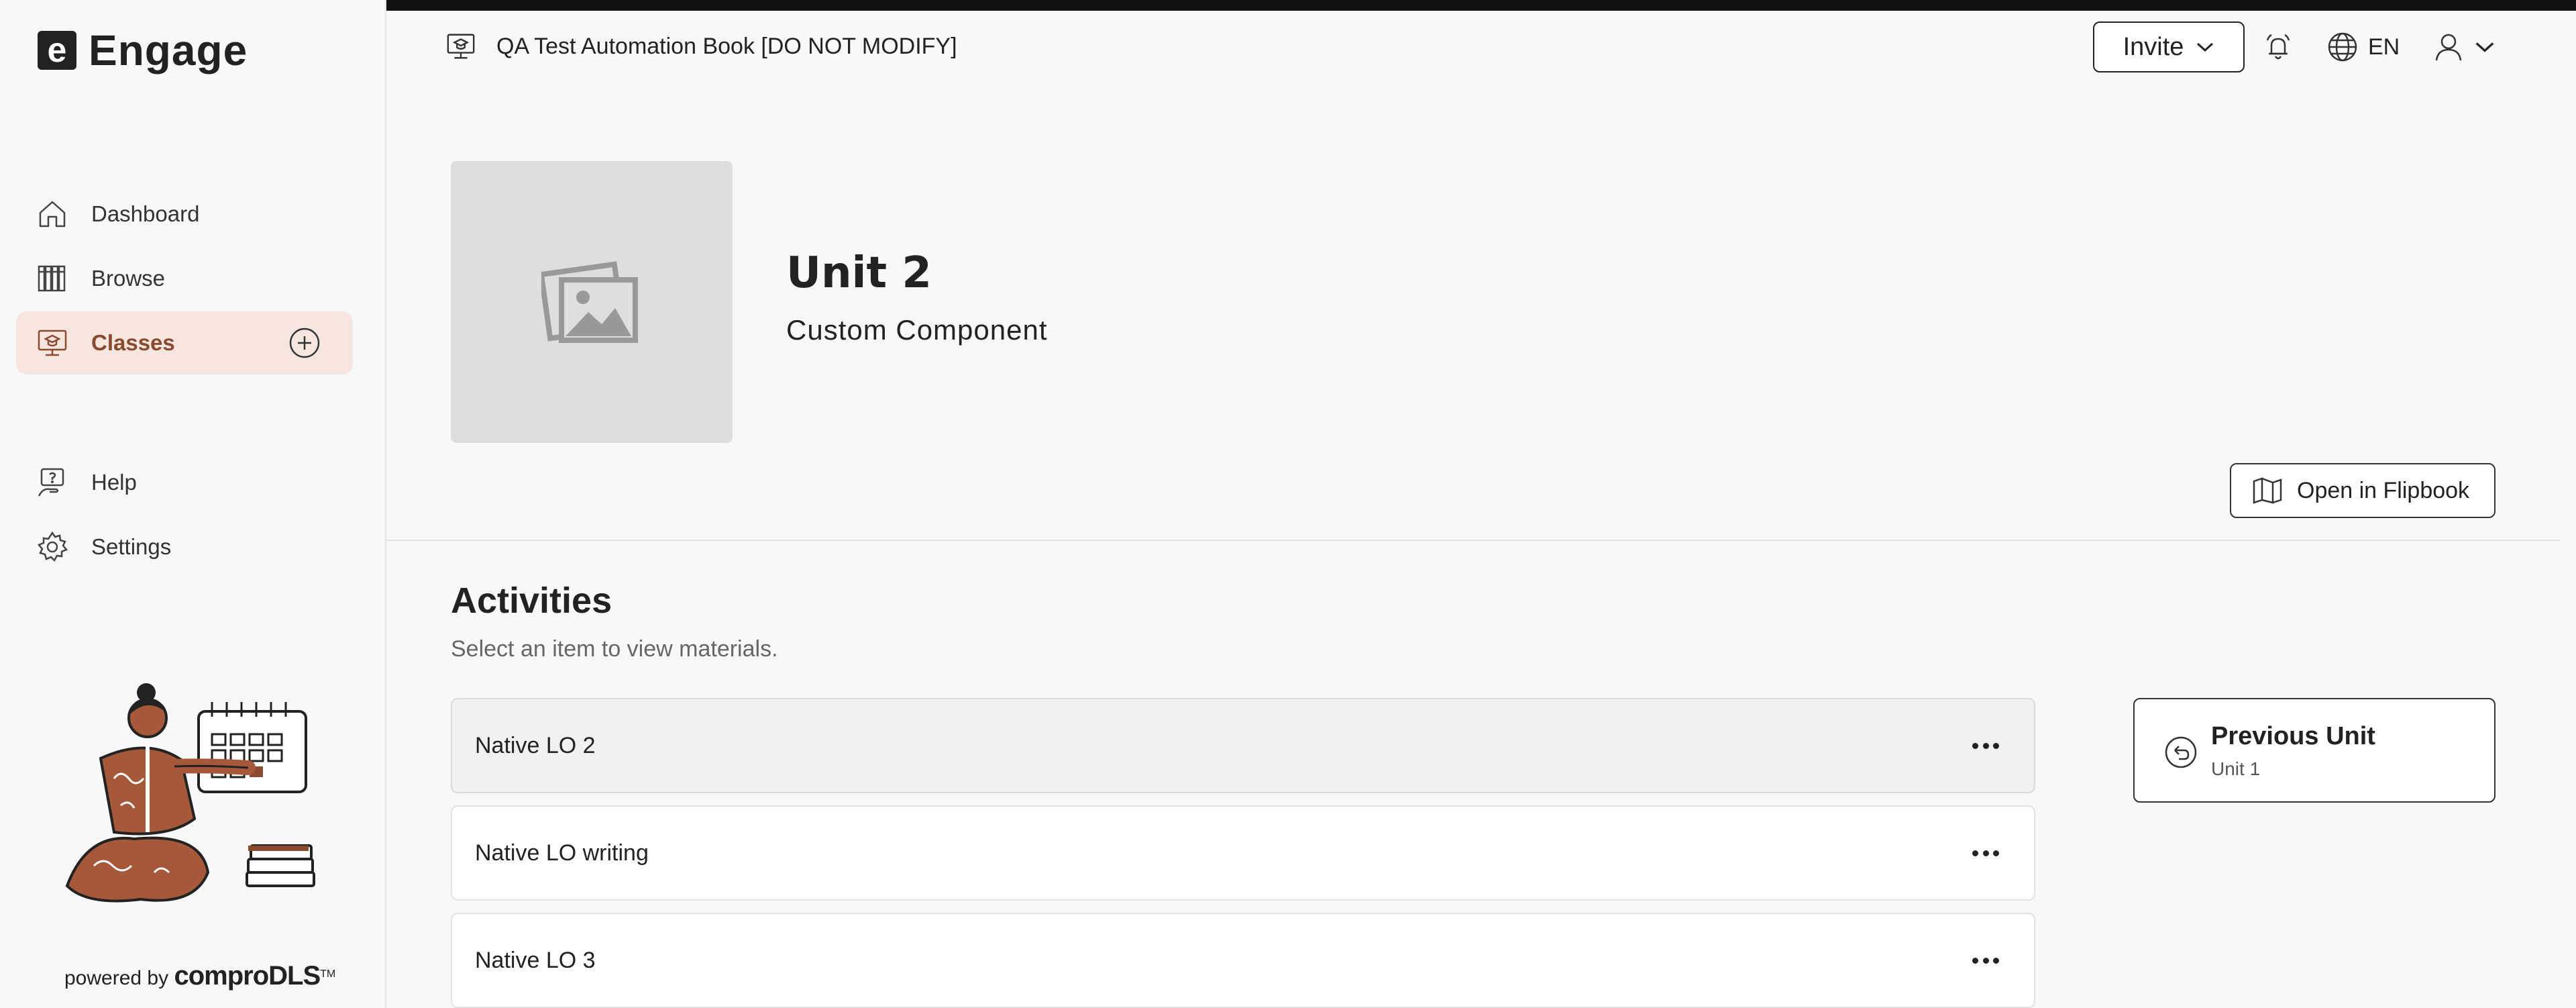 This screenshot has height=1008, width=2576. Describe the element at coordinates (304, 343) in the screenshot. I see `add-class-button` at that location.